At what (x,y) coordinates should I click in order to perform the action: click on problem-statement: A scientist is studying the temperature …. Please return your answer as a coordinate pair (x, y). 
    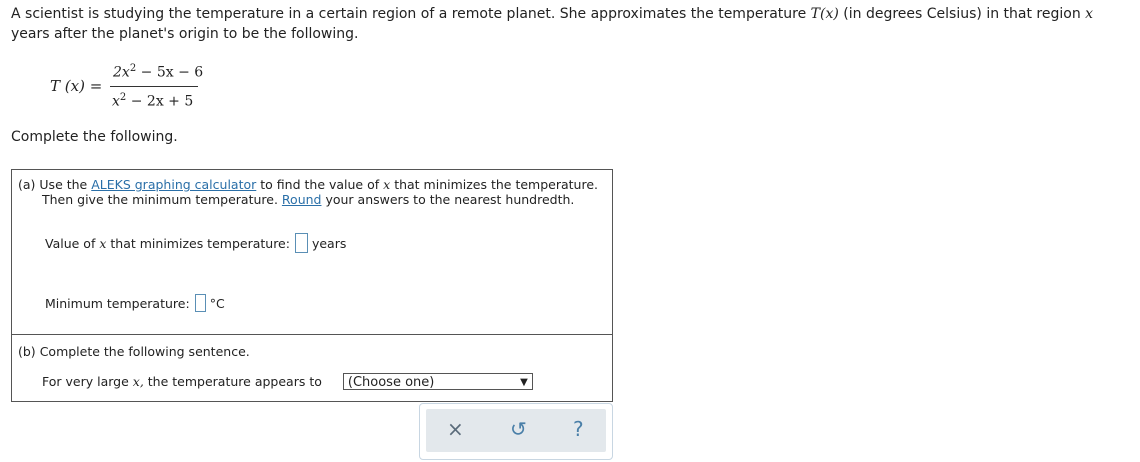
    Looking at the image, I should click on (552, 24).